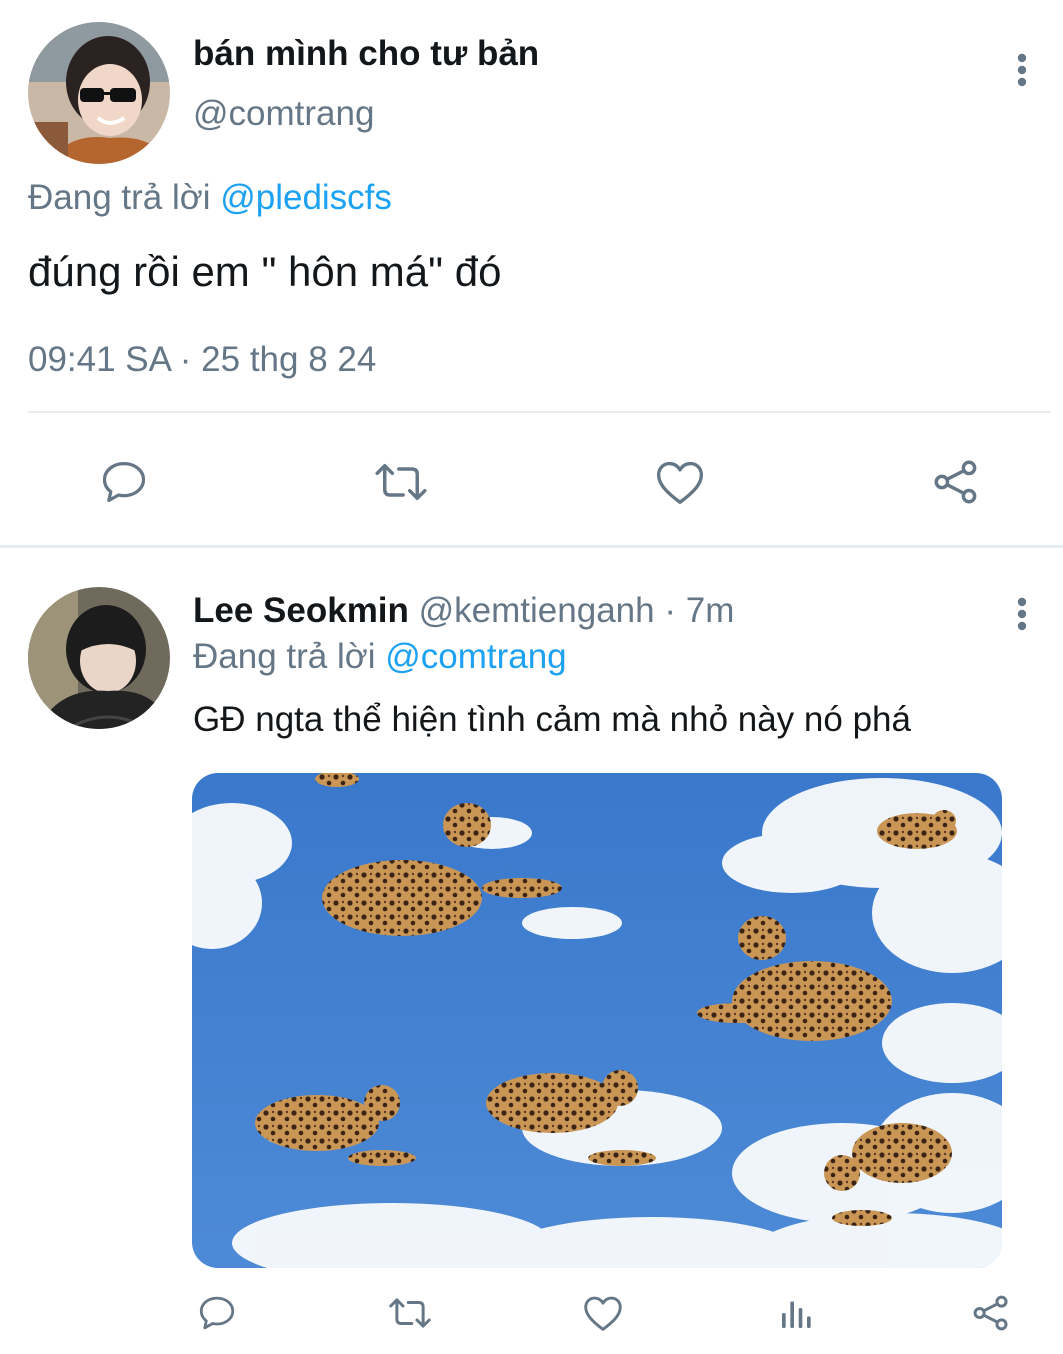 This screenshot has height=1354, width=1063. What do you see at coordinates (536, 610) in the screenshot?
I see `user-handle: @kemtienganh` at bounding box center [536, 610].